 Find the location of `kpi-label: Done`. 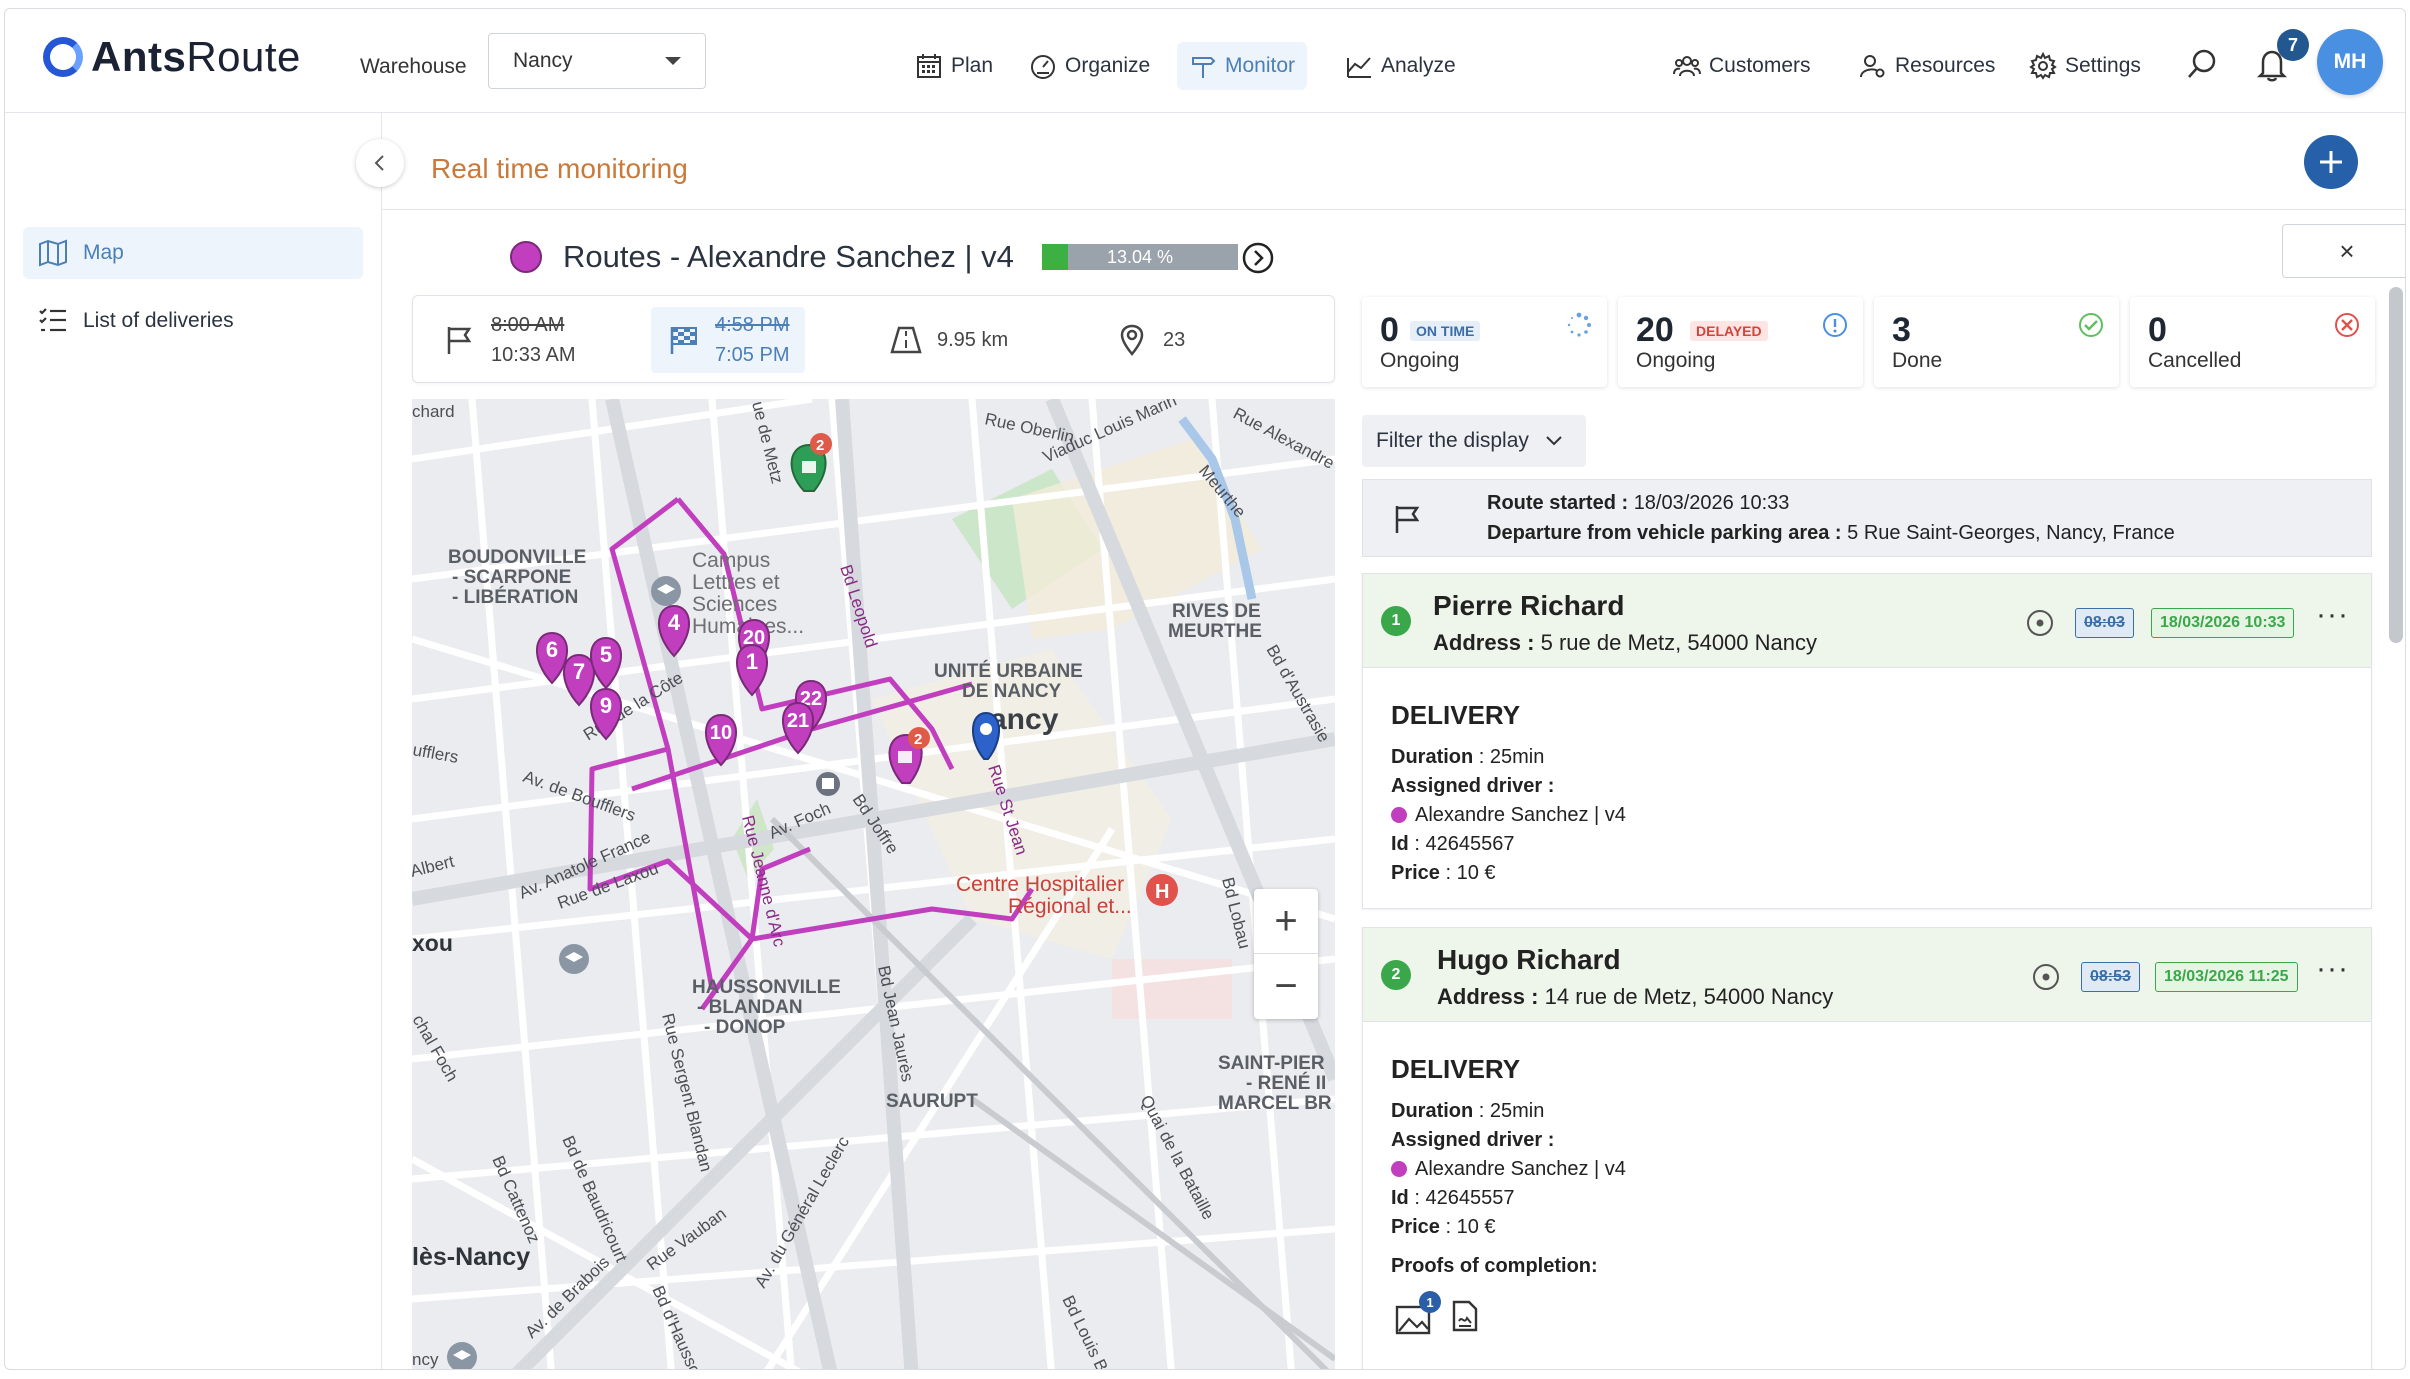

kpi-label: Done is located at coordinates (1917, 360).